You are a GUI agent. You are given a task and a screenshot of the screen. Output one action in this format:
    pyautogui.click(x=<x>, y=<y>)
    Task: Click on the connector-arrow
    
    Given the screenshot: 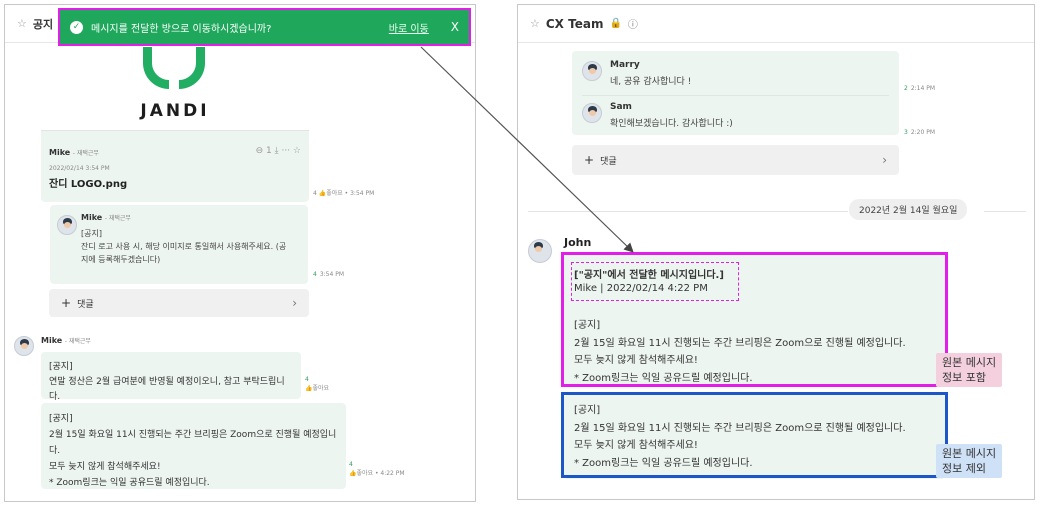 What is the action you would take?
    pyautogui.click(x=527, y=149)
    